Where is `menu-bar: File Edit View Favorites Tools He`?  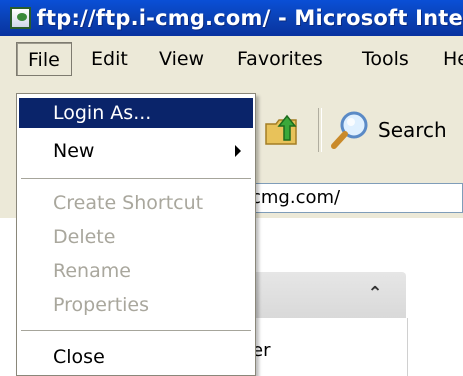
menu-bar: File Edit View Favorites Tools He is located at coordinates (231, 58).